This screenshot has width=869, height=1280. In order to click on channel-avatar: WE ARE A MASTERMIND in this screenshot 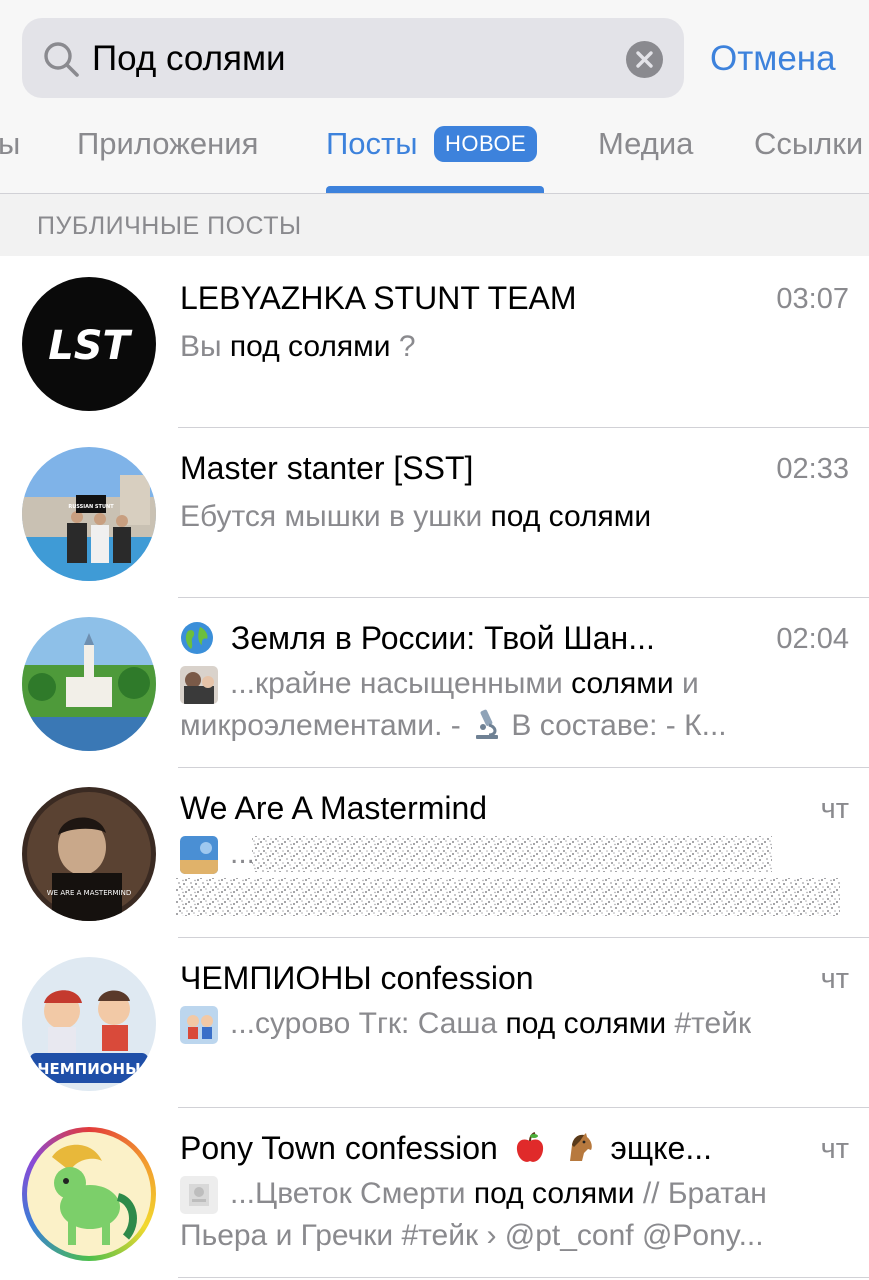, I will do `click(89, 854)`.